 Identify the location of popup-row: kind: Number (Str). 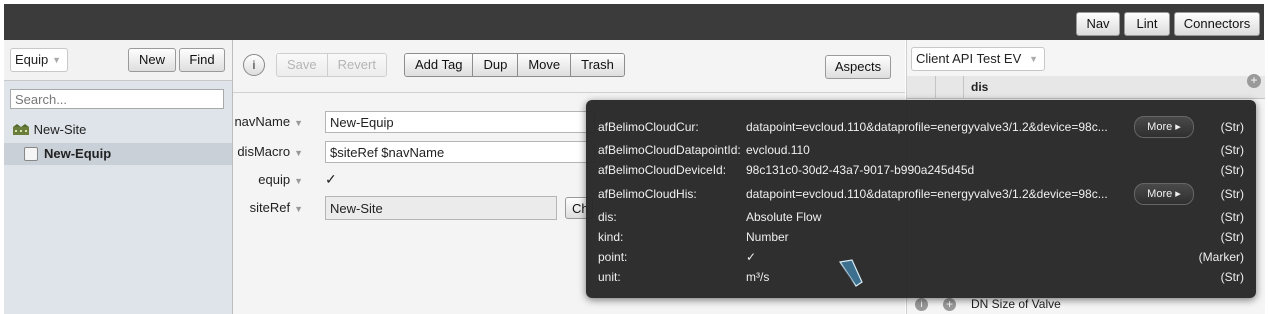
(921, 237).